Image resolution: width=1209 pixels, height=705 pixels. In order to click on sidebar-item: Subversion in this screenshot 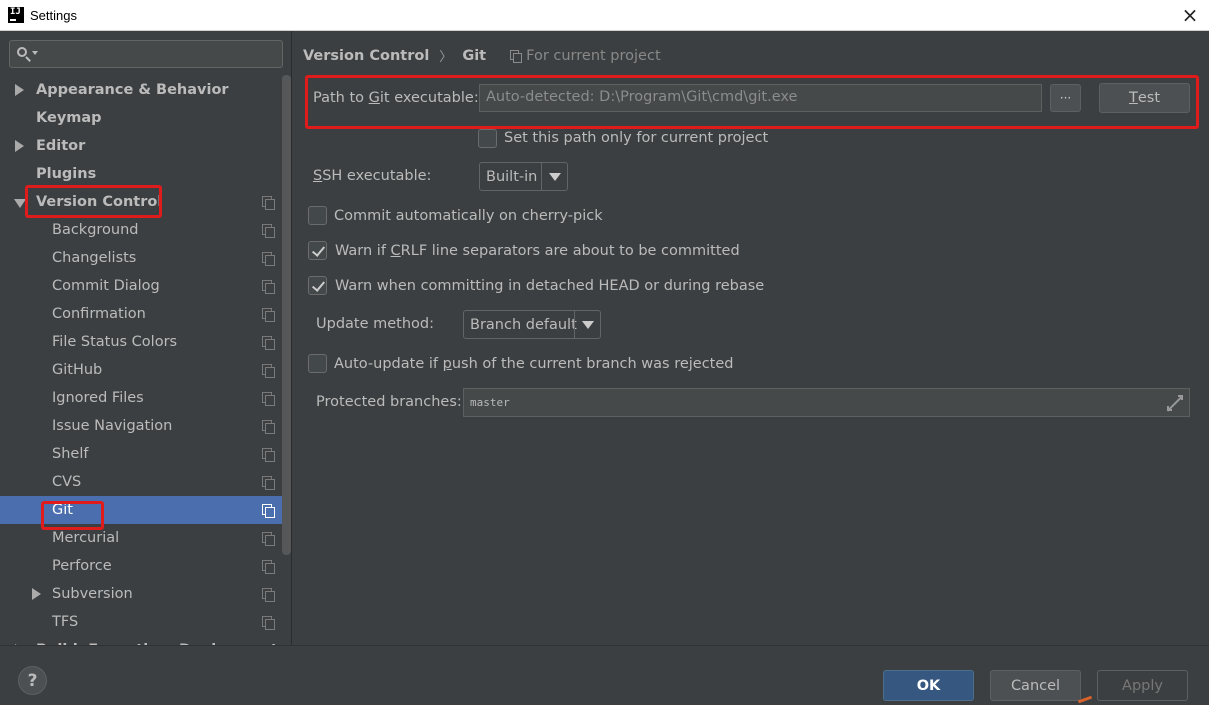, I will do `click(145, 594)`.